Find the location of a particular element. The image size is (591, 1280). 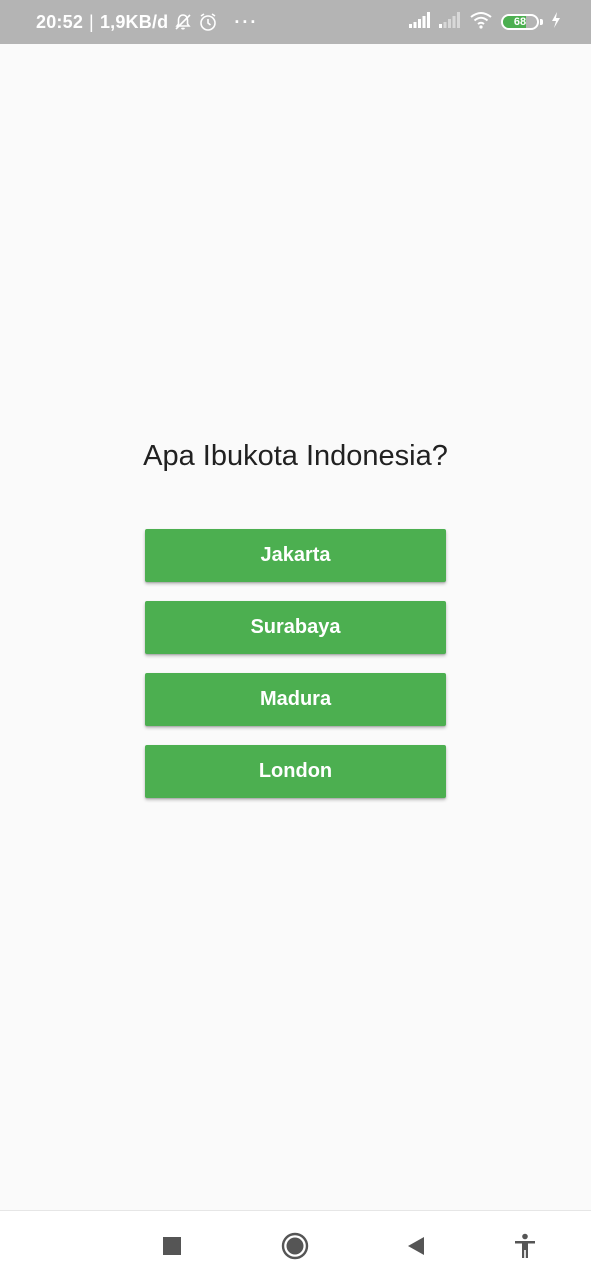

recents-icon is located at coordinates (172, 1245).